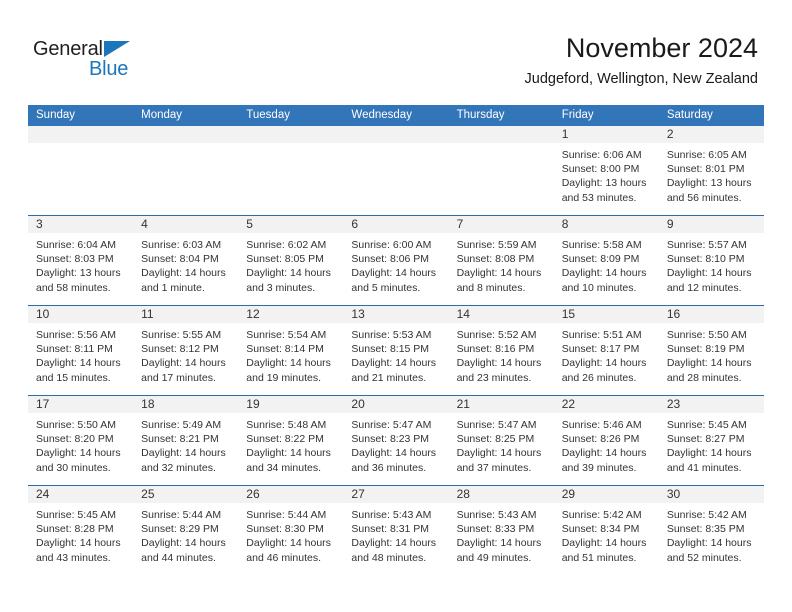  Describe the element at coordinates (565, 224) in the screenshot. I see `day-number: 8` at that location.